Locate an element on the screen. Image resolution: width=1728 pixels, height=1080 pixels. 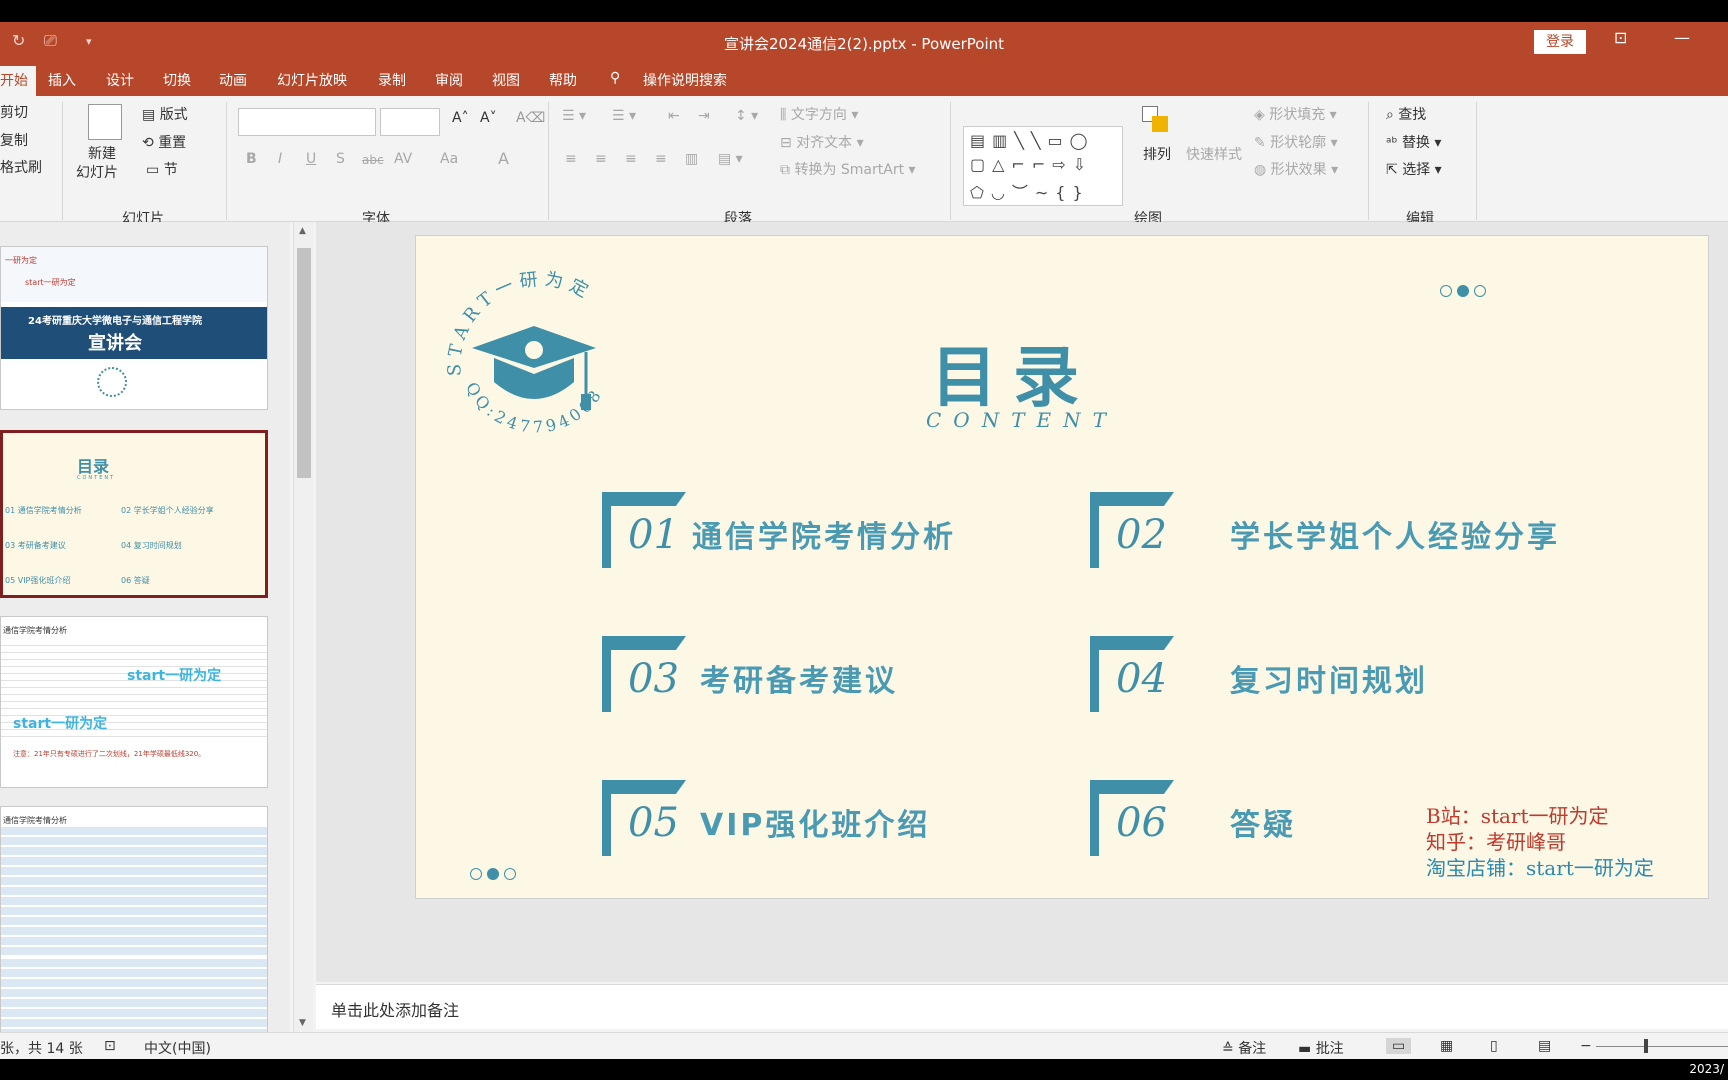
scroll-up-icon: ▲ is located at coordinates (302, 231).